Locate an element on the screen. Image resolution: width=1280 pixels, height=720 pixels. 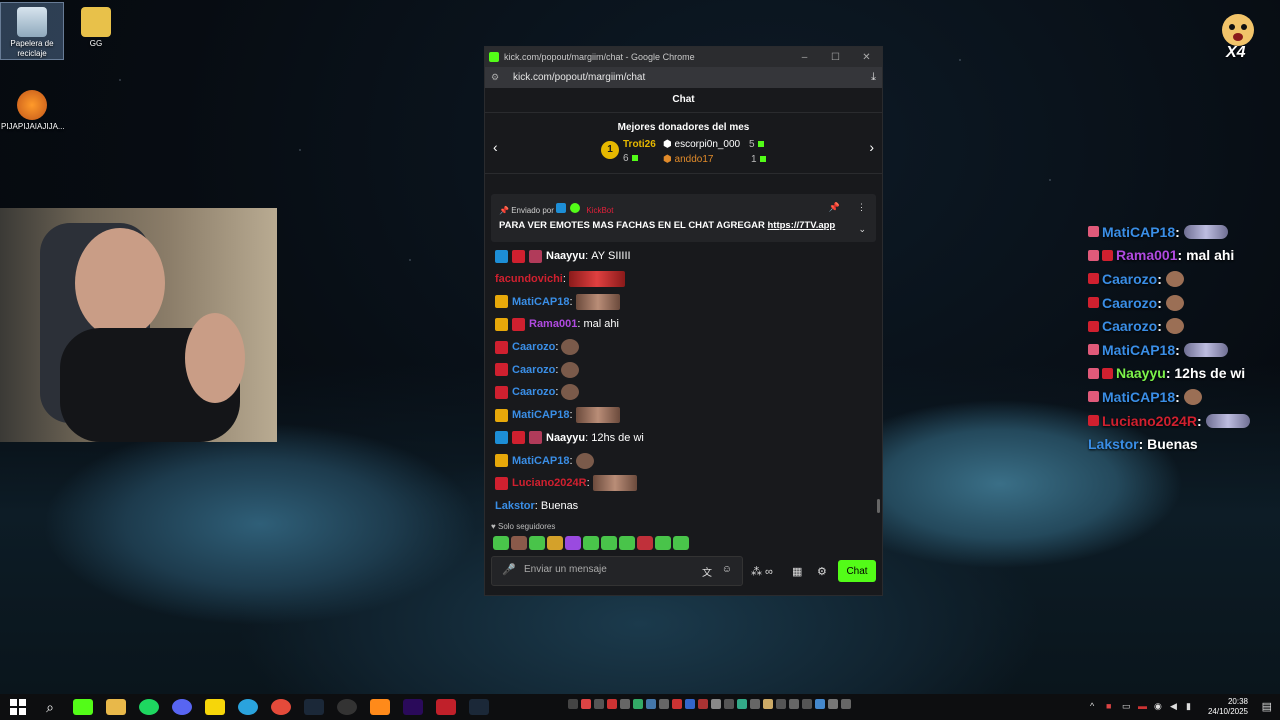
translate-icon: 文 is located at coordinates (707, 571).